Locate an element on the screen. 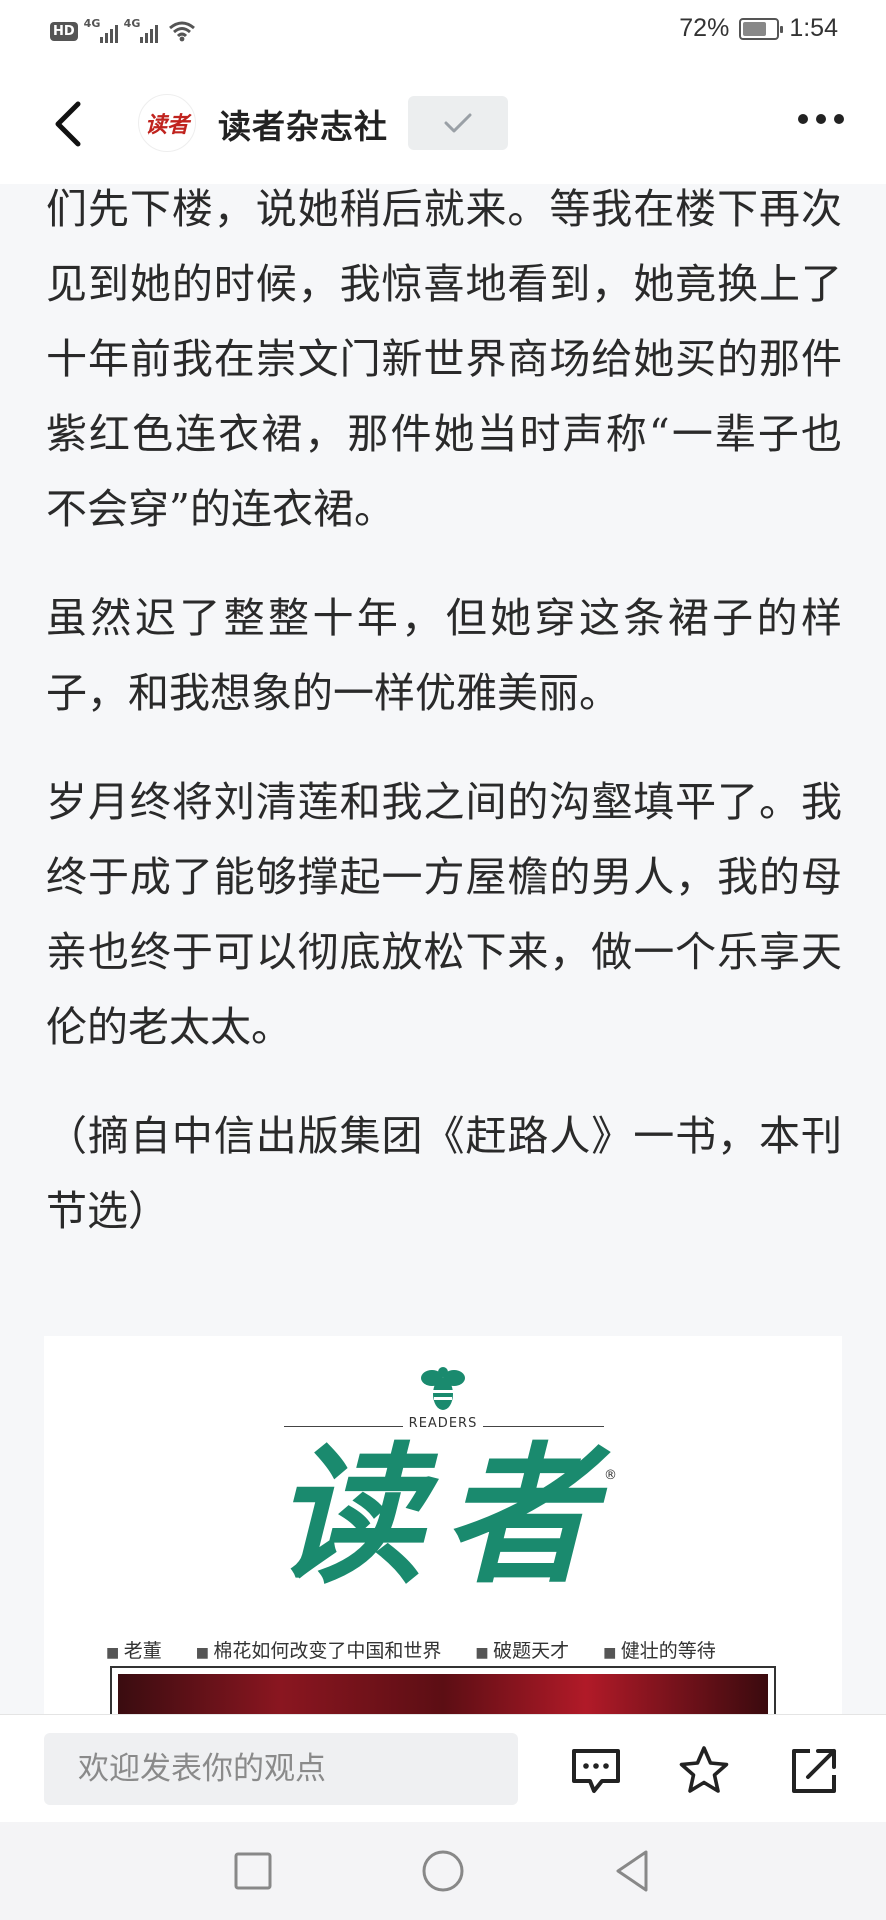  recent-apps-button is located at coordinates (253, 1871).